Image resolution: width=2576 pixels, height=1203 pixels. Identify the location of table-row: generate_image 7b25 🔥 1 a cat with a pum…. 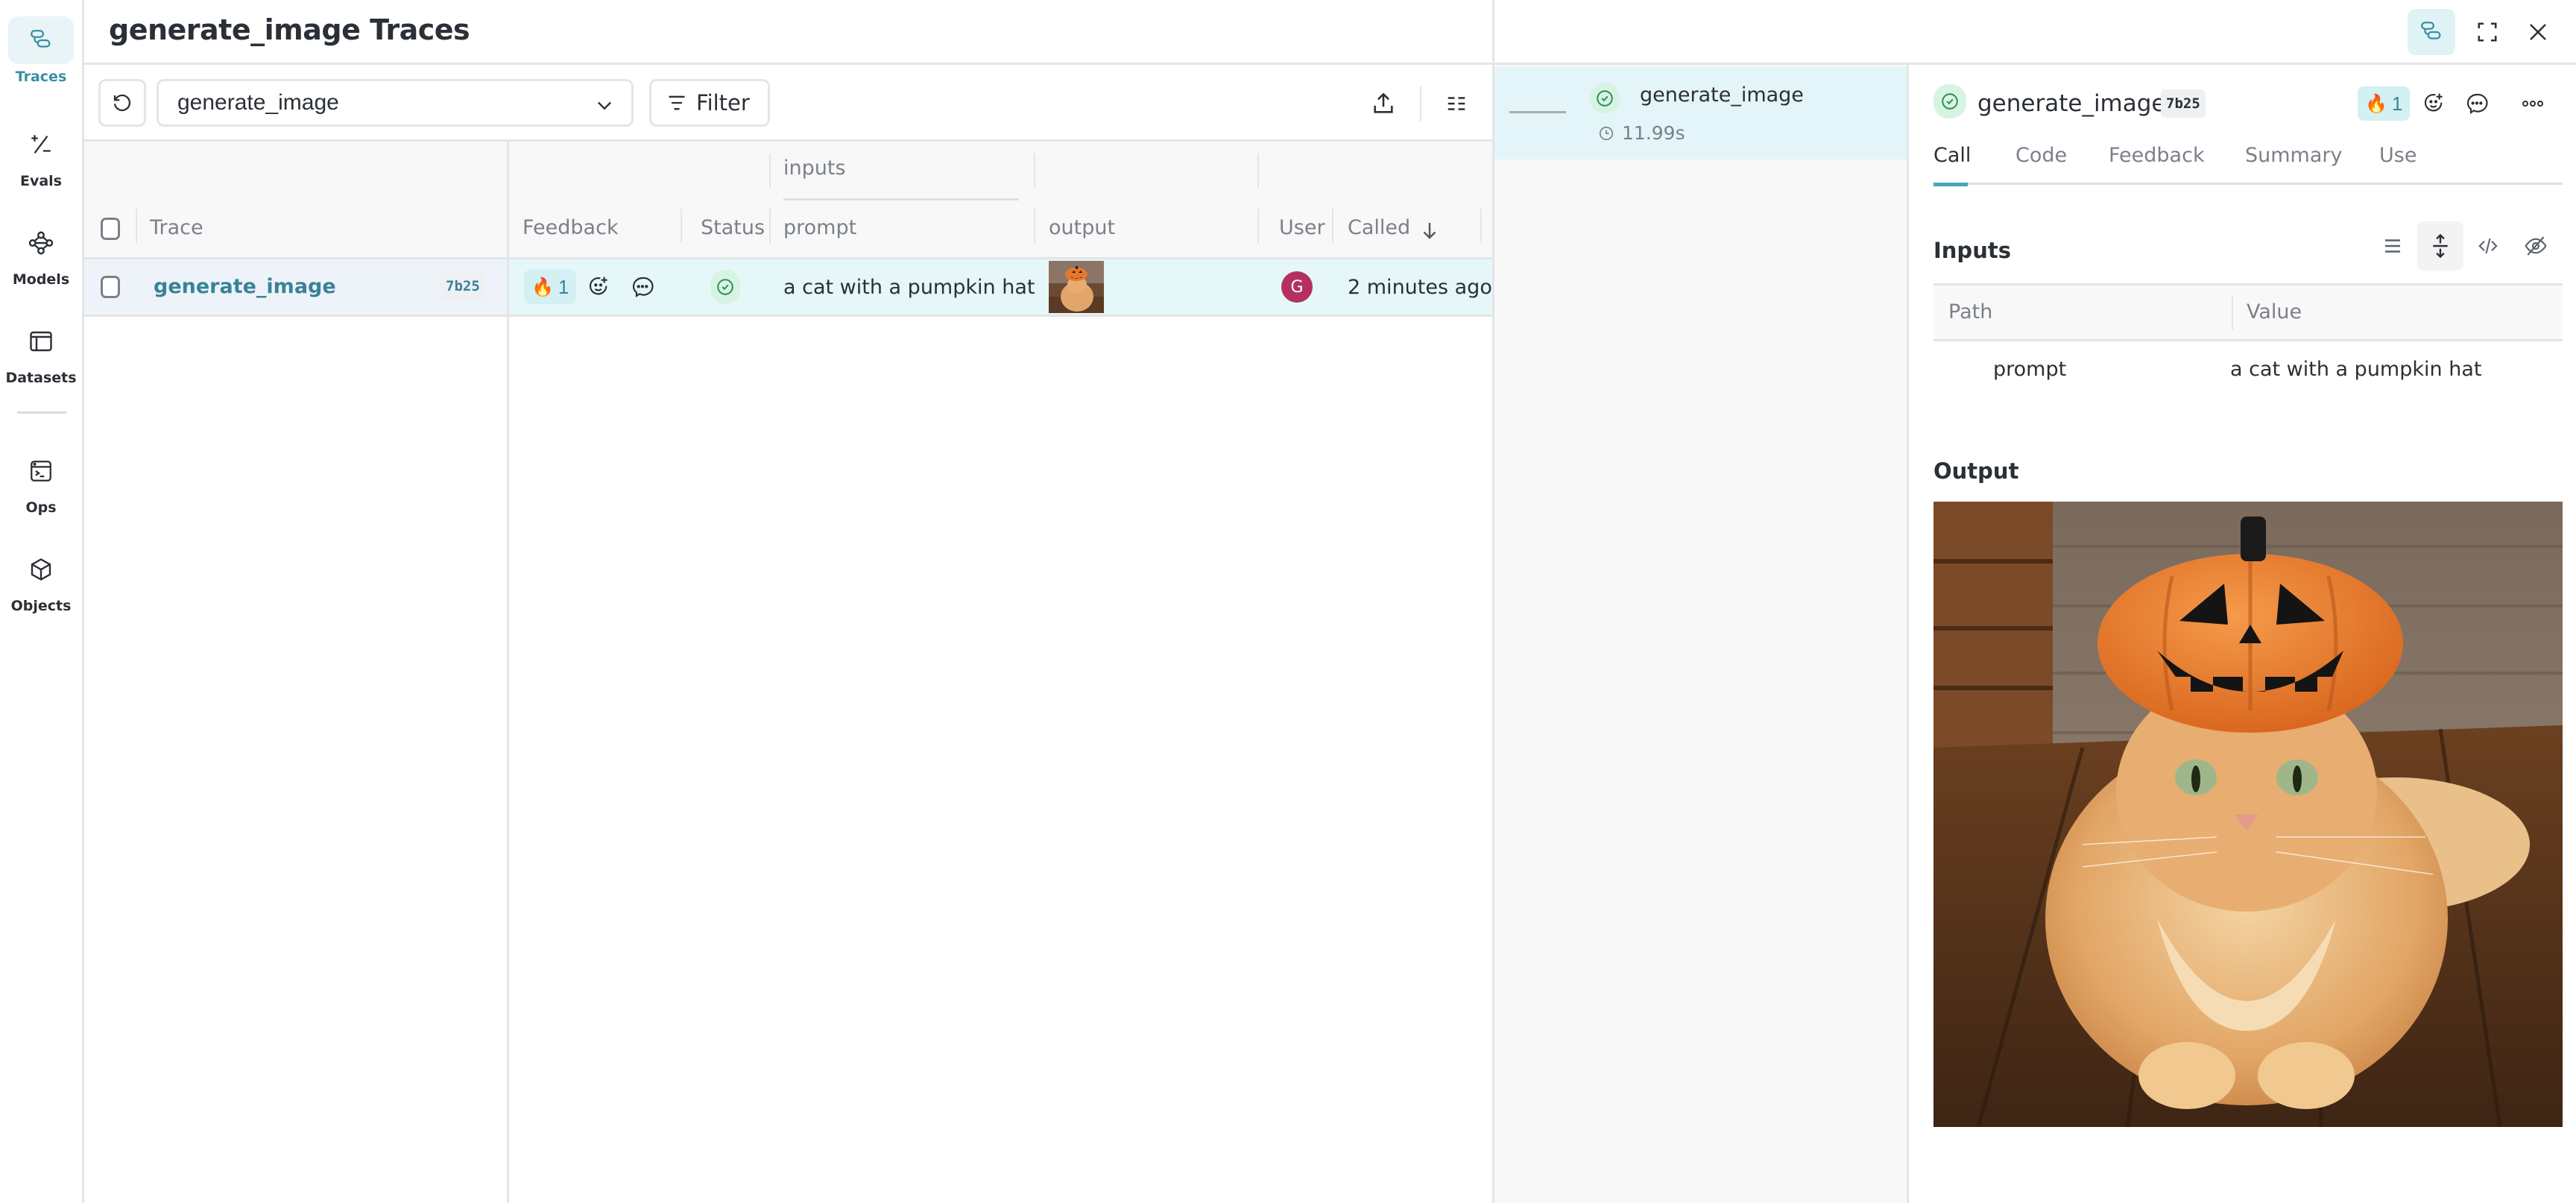
(788, 288).